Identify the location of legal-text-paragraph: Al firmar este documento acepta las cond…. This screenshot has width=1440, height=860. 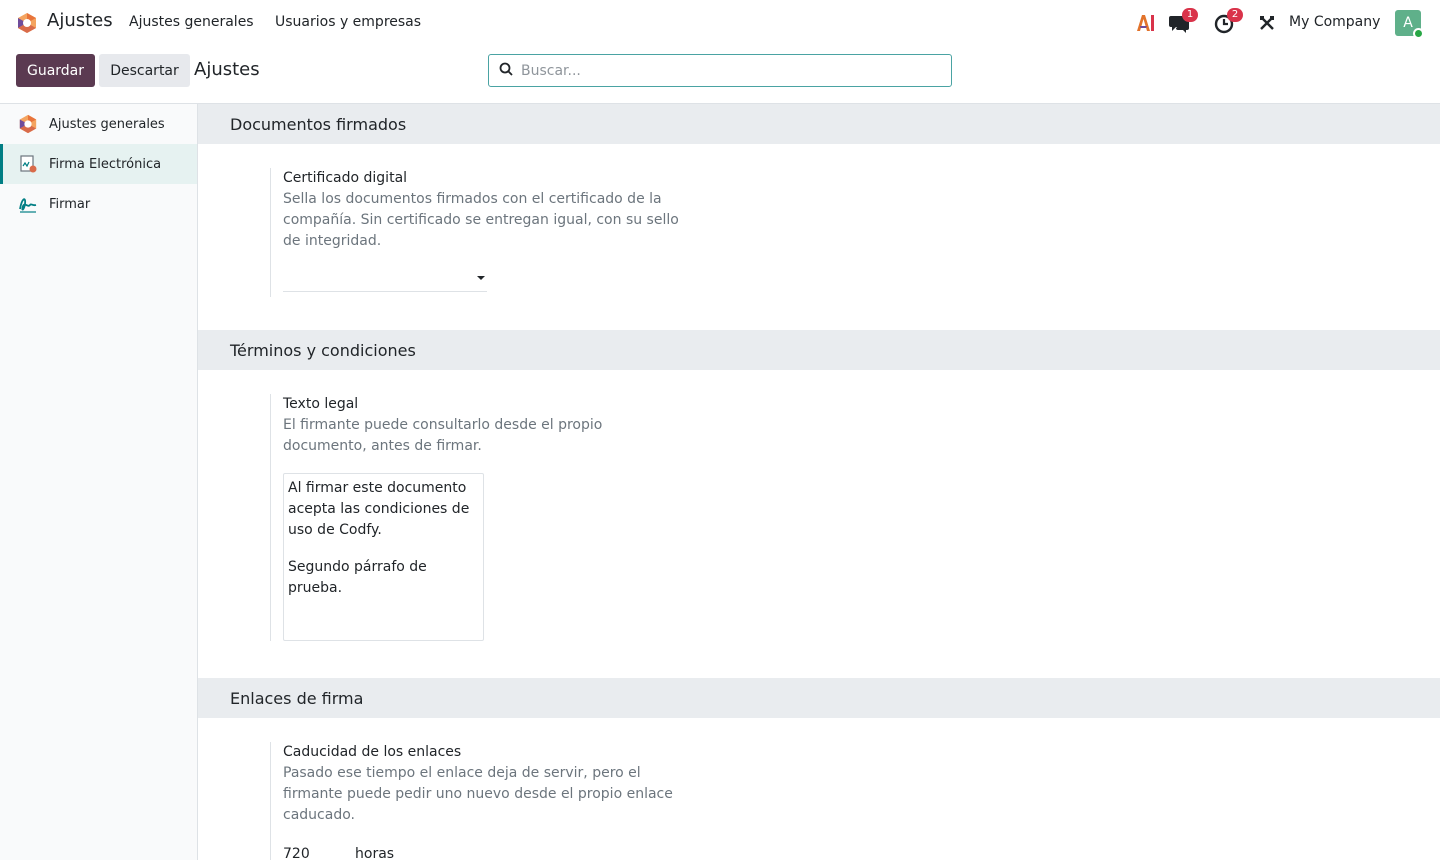
(379, 509).